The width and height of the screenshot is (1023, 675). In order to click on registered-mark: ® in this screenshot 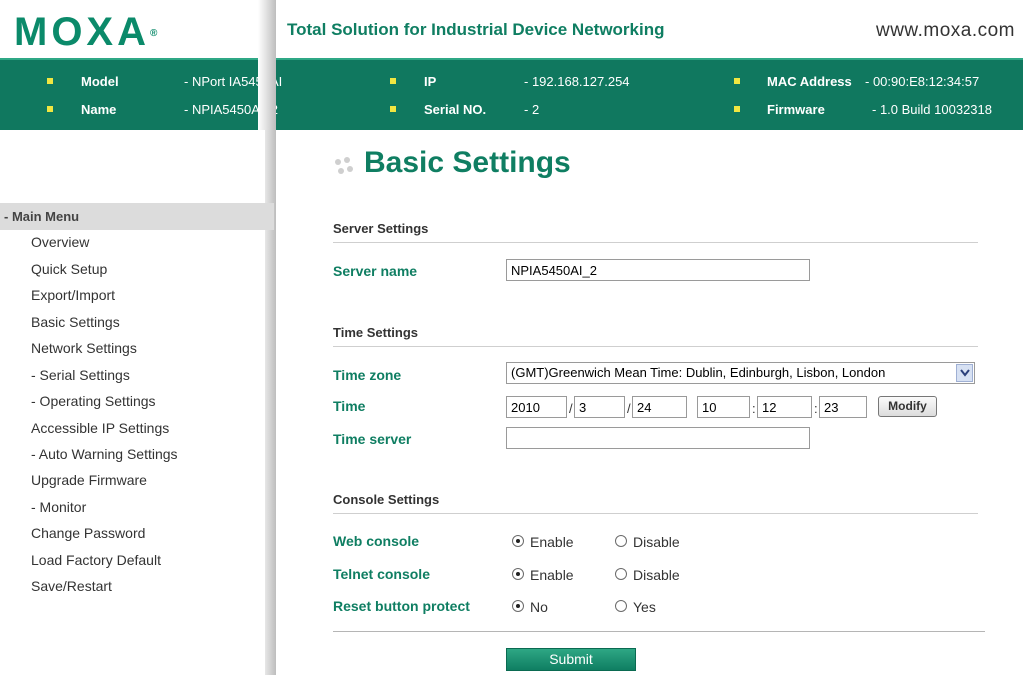, I will do `click(154, 33)`.